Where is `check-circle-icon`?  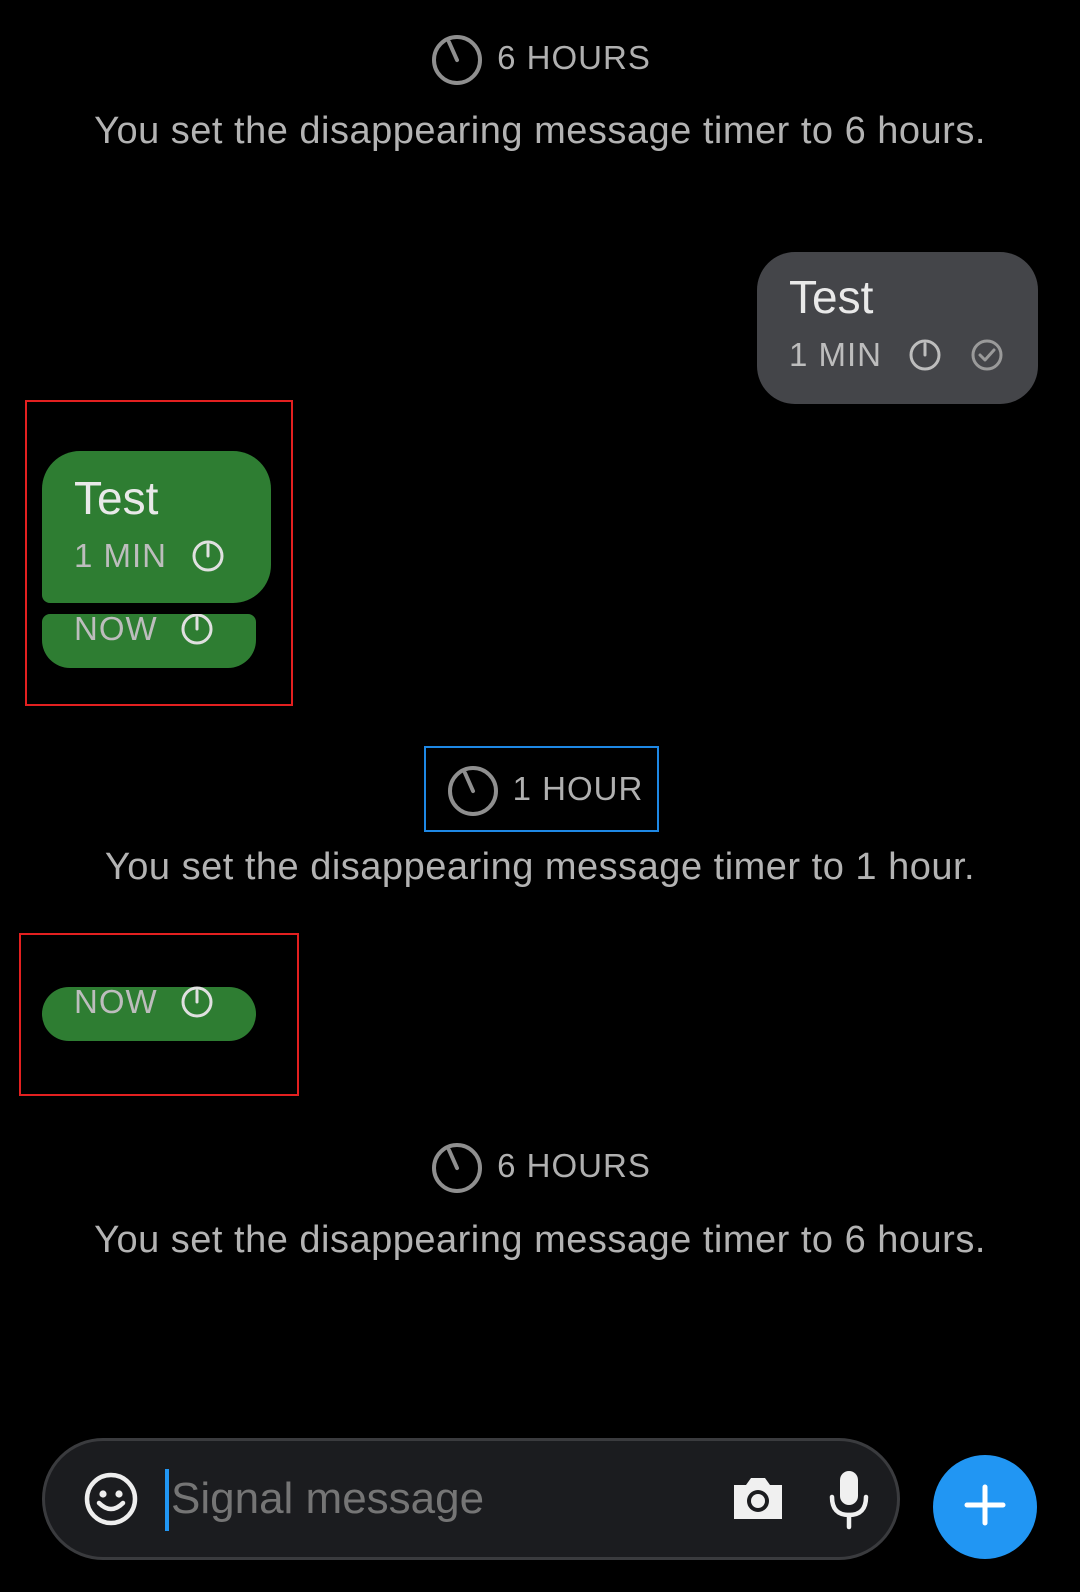
check-circle-icon is located at coordinates (987, 355).